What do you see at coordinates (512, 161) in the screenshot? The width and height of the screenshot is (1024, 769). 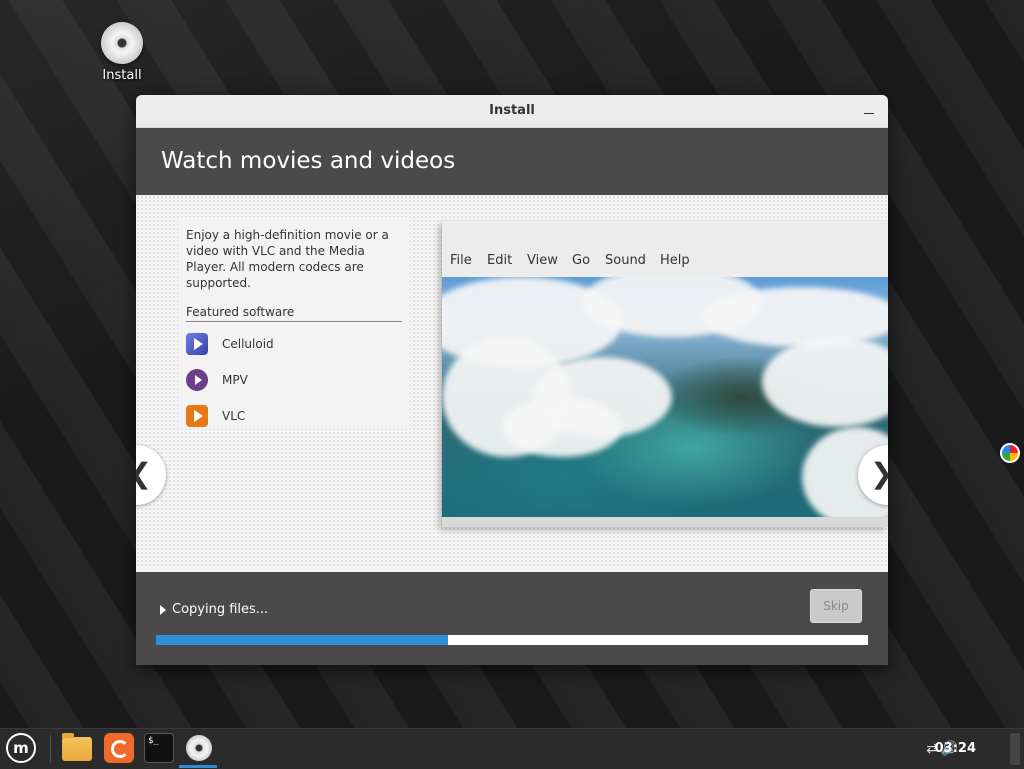 I see `slide-heading: Watch movies and videos` at bounding box center [512, 161].